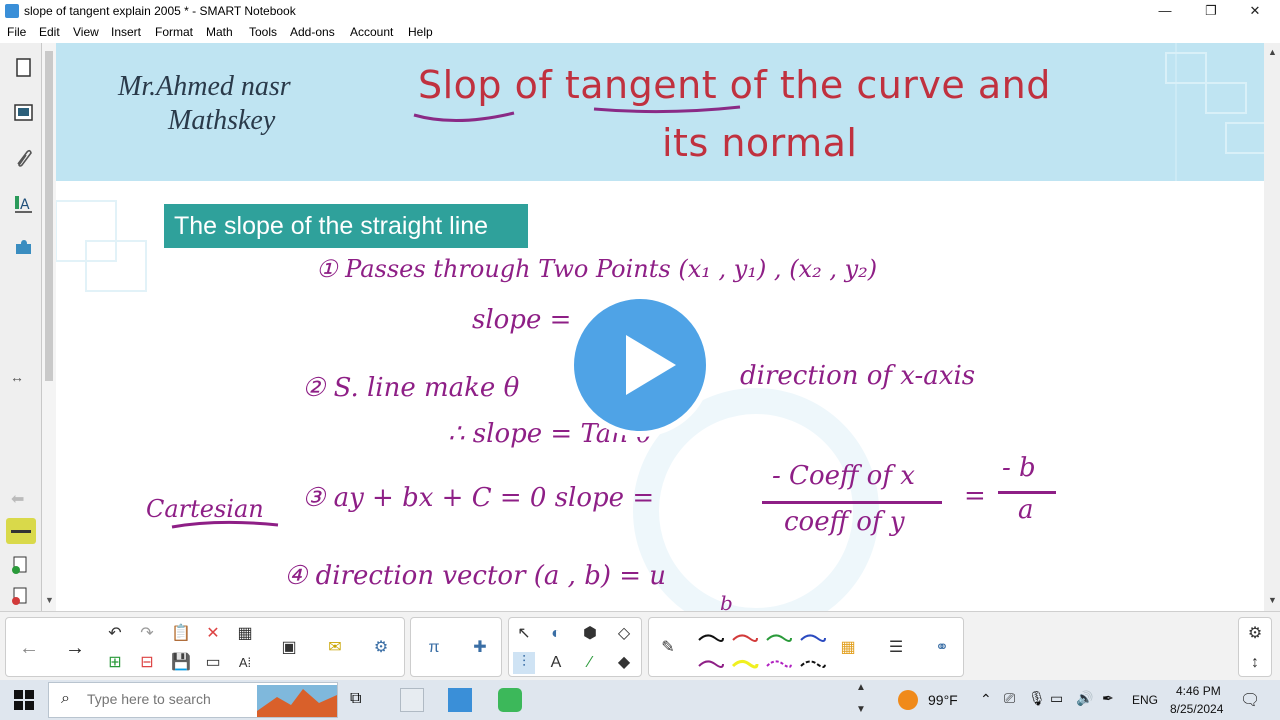 This screenshot has width=1280, height=720. What do you see at coordinates (420, 32) in the screenshot?
I see `menu-help: Help` at bounding box center [420, 32].